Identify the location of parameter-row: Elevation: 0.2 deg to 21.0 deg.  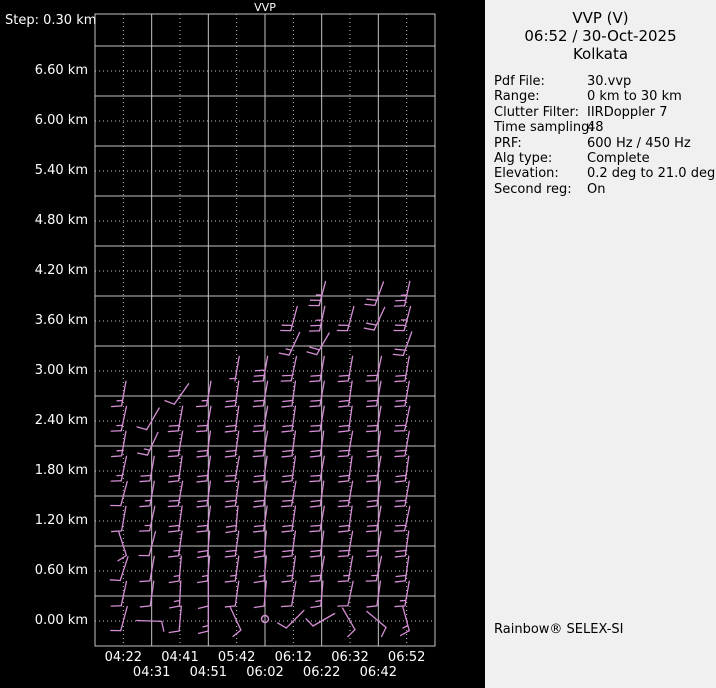
(605, 173).